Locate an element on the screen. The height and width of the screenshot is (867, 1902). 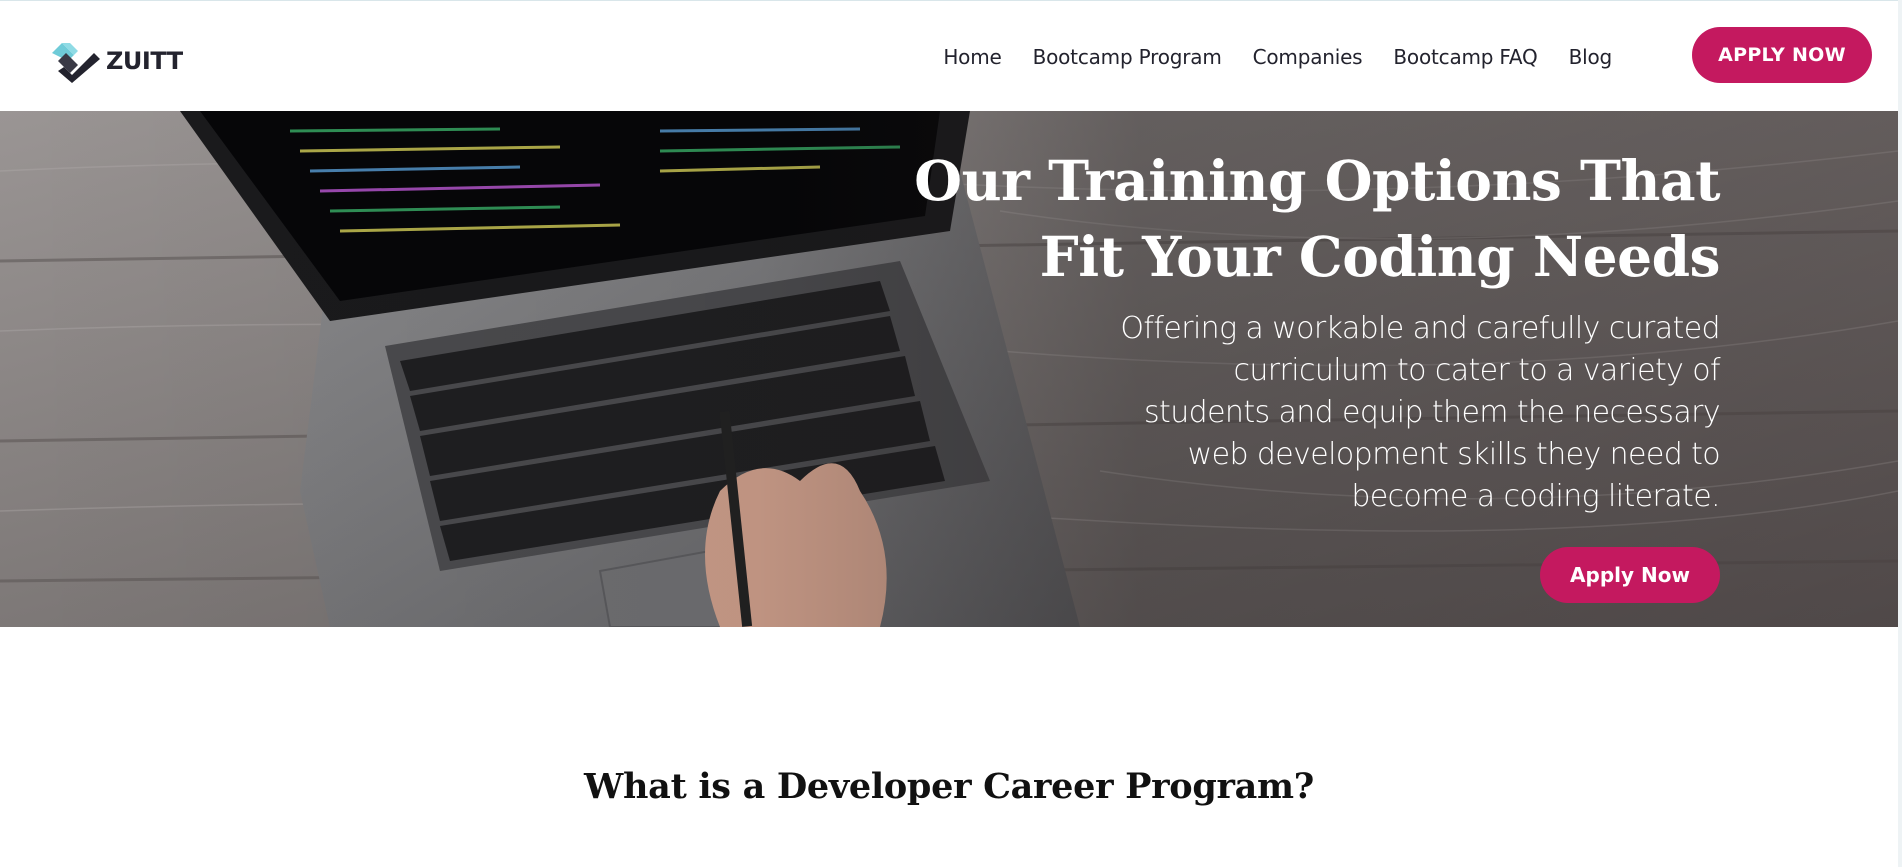
nav-blog: Blog is located at coordinates (1591, 57).